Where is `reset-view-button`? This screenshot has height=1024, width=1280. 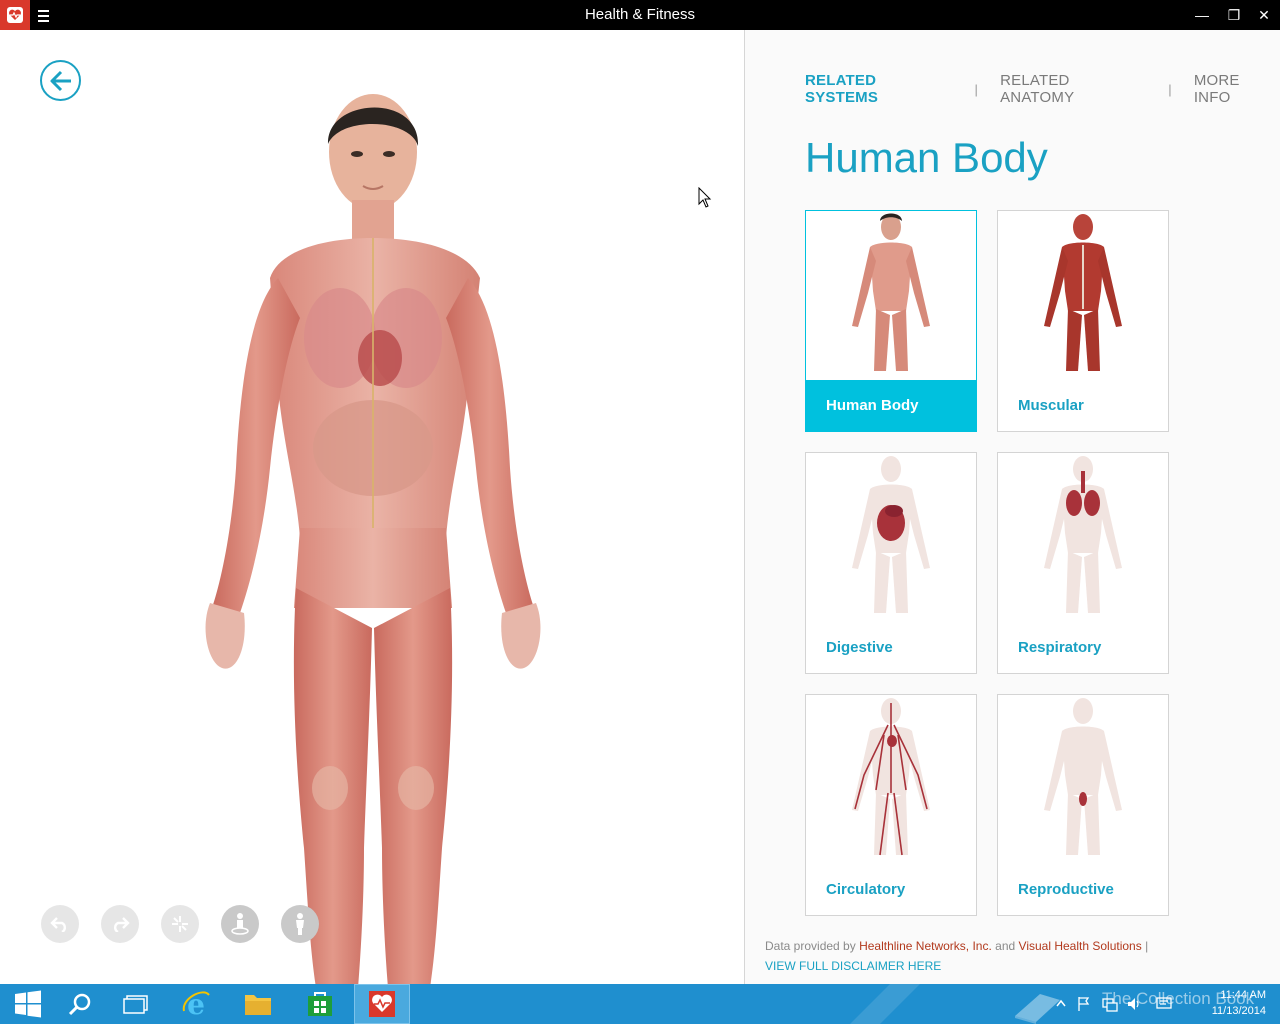 reset-view-button is located at coordinates (300, 924).